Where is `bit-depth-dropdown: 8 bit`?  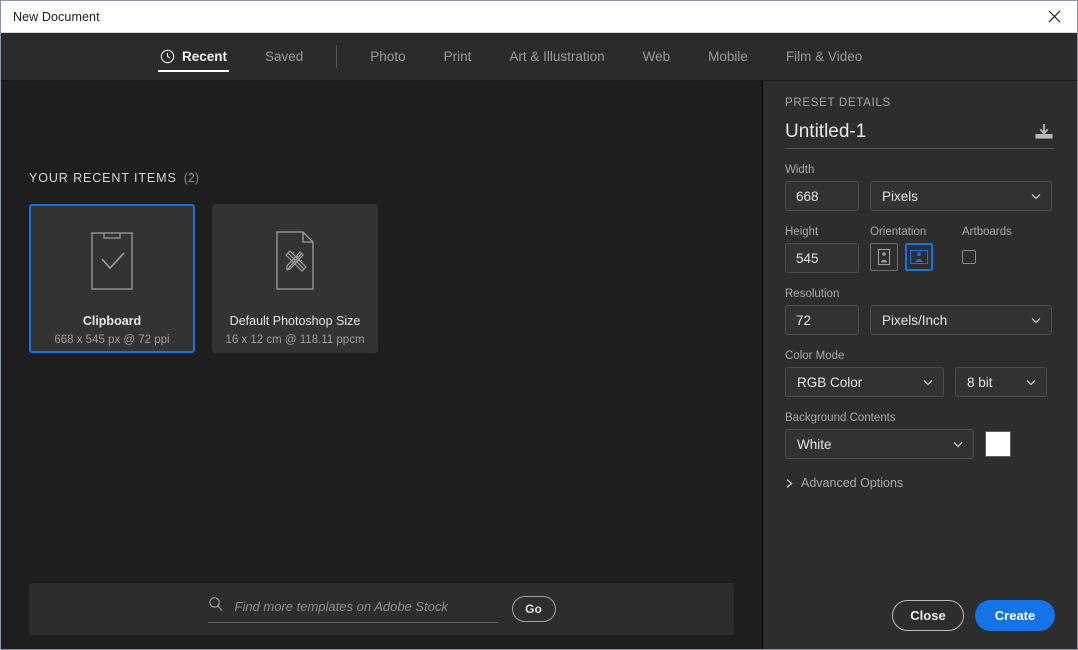
bit-depth-dropdown: 8 bit is located at coordinates (1001, 382).